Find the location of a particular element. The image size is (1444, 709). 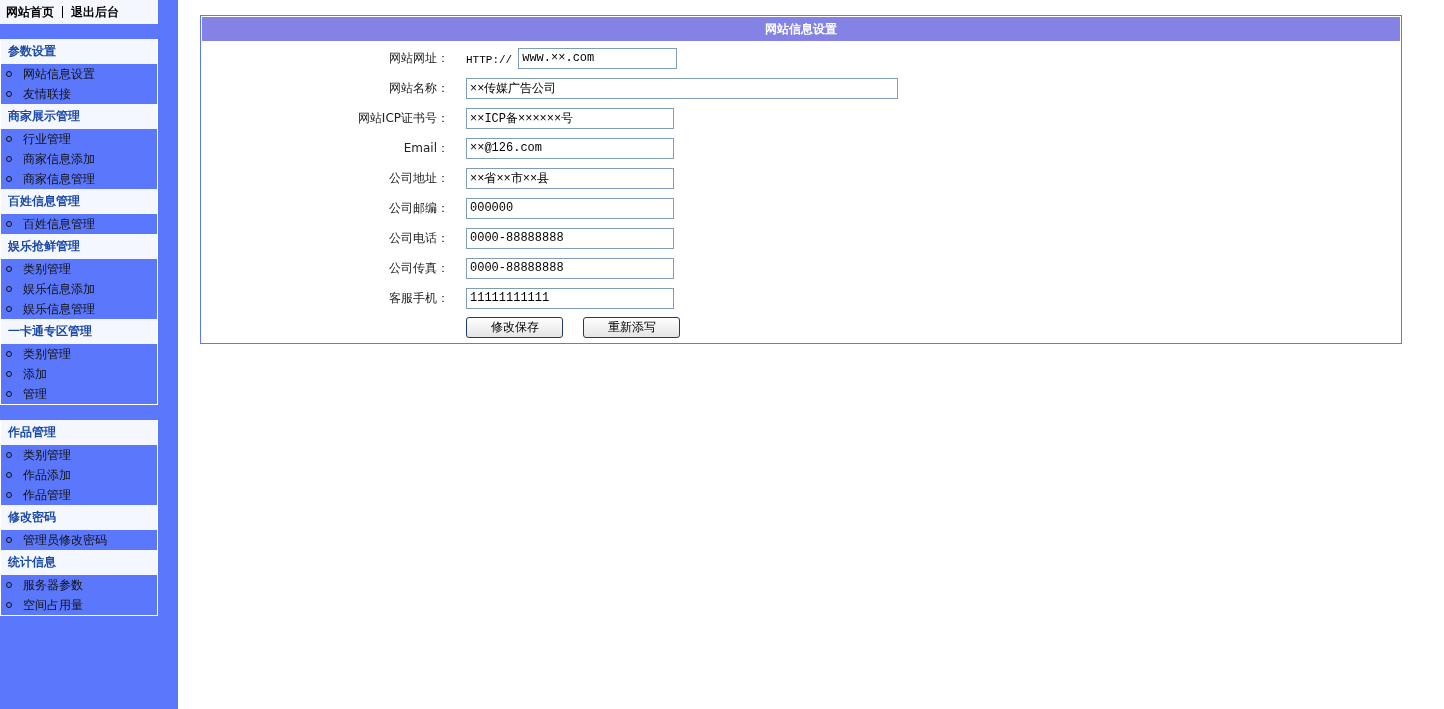

menu-item: 行业管理 is located at coordinates (79, 139).